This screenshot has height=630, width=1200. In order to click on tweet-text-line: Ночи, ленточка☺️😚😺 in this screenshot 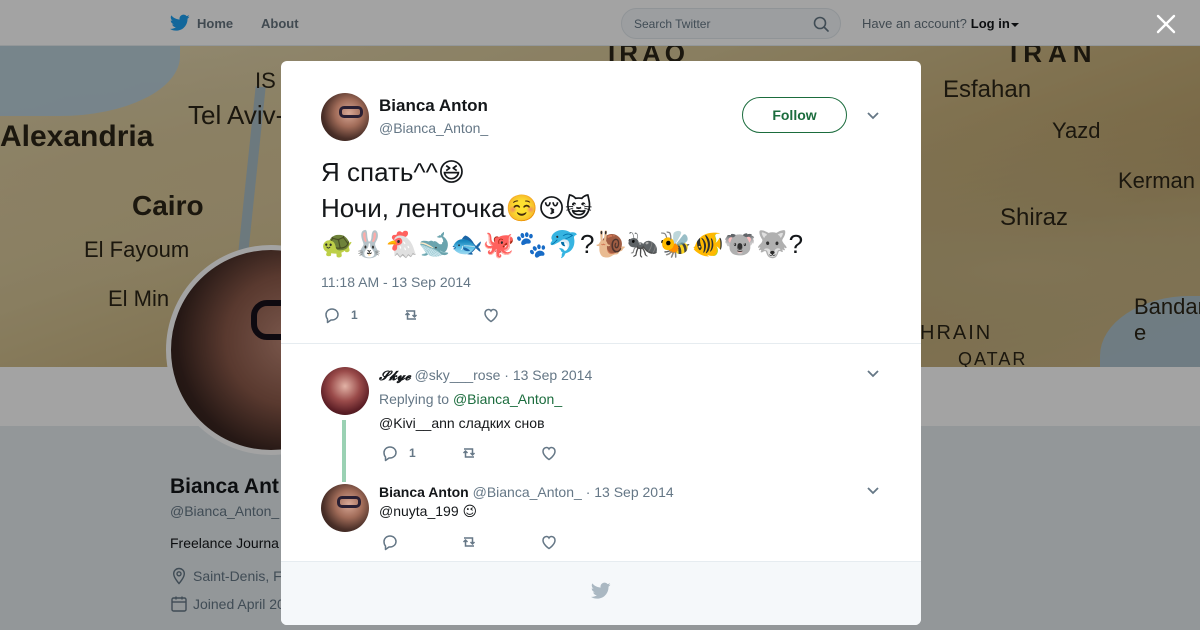, I will do `click(457, 208)`.